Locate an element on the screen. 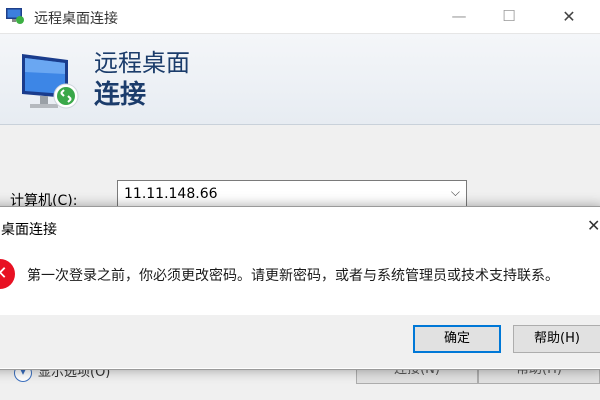  computer-combobox: 11.11.148.66 ⌵ is located at coordinates (292, 194).